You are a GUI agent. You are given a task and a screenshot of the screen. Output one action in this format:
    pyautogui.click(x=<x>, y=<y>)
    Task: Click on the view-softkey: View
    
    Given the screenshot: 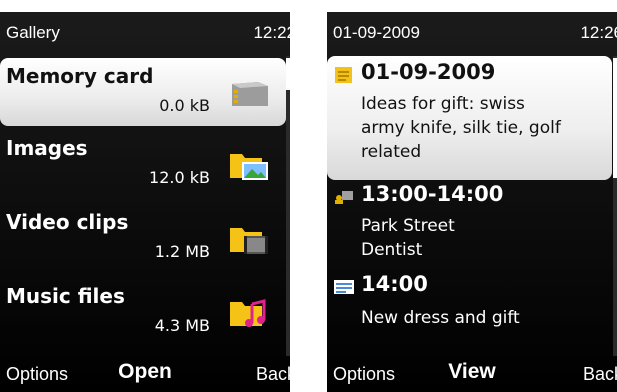 What is the action you would take?
    pyautogui.click(x=472, y=372)
    